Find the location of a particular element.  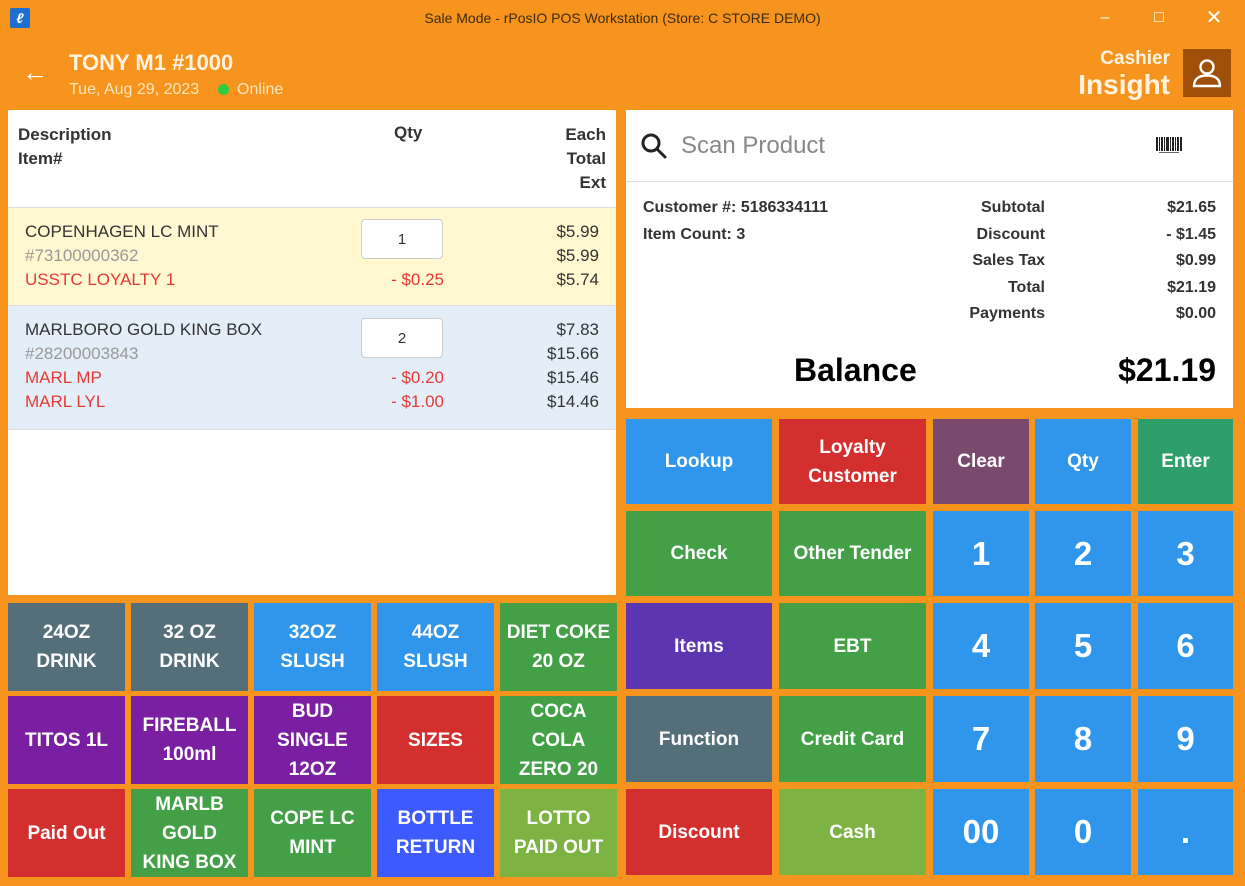

column-ext: Ext is located at coordinates (592, 182).